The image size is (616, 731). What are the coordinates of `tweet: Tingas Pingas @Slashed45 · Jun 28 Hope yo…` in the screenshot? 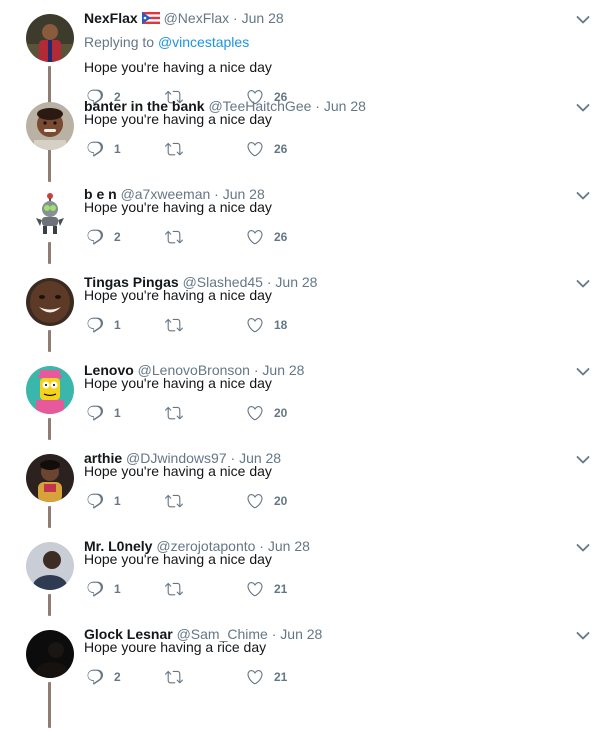 It's located at (308, 308).